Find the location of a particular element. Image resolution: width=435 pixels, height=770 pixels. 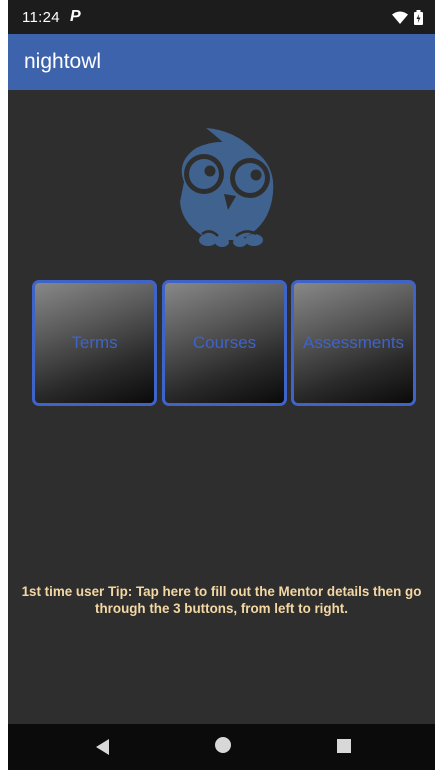

p-icon: P is located at coordinates (75, 16).